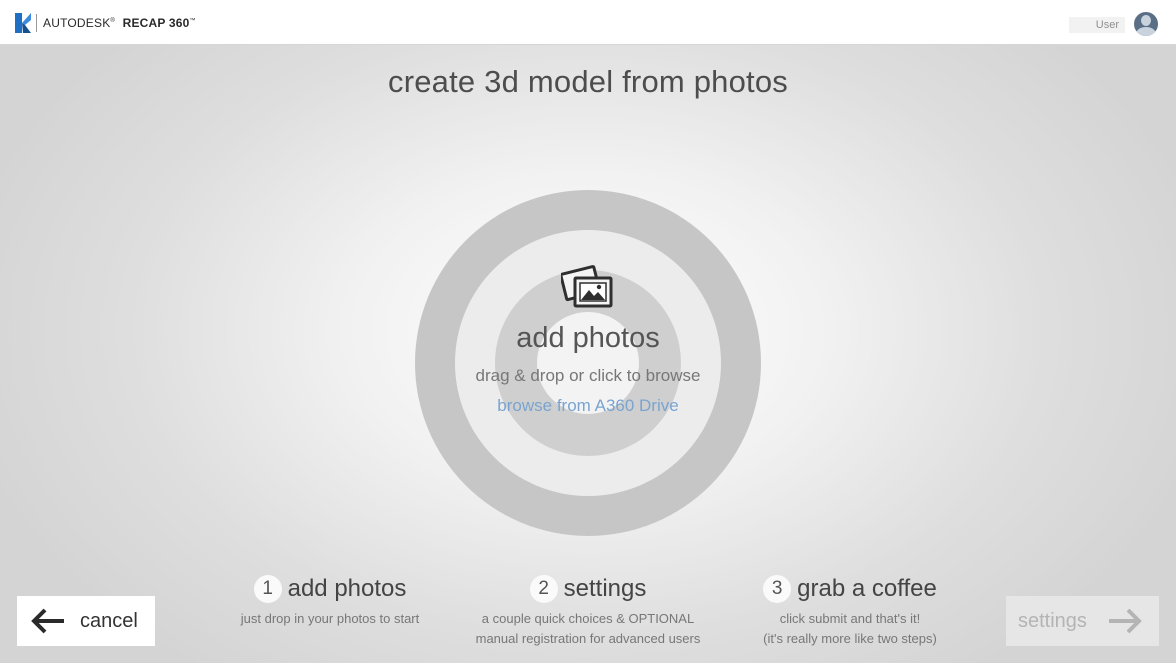  I want to click on top-bar: AUTODESK® RECAP 360™ User, so click(588, 22).